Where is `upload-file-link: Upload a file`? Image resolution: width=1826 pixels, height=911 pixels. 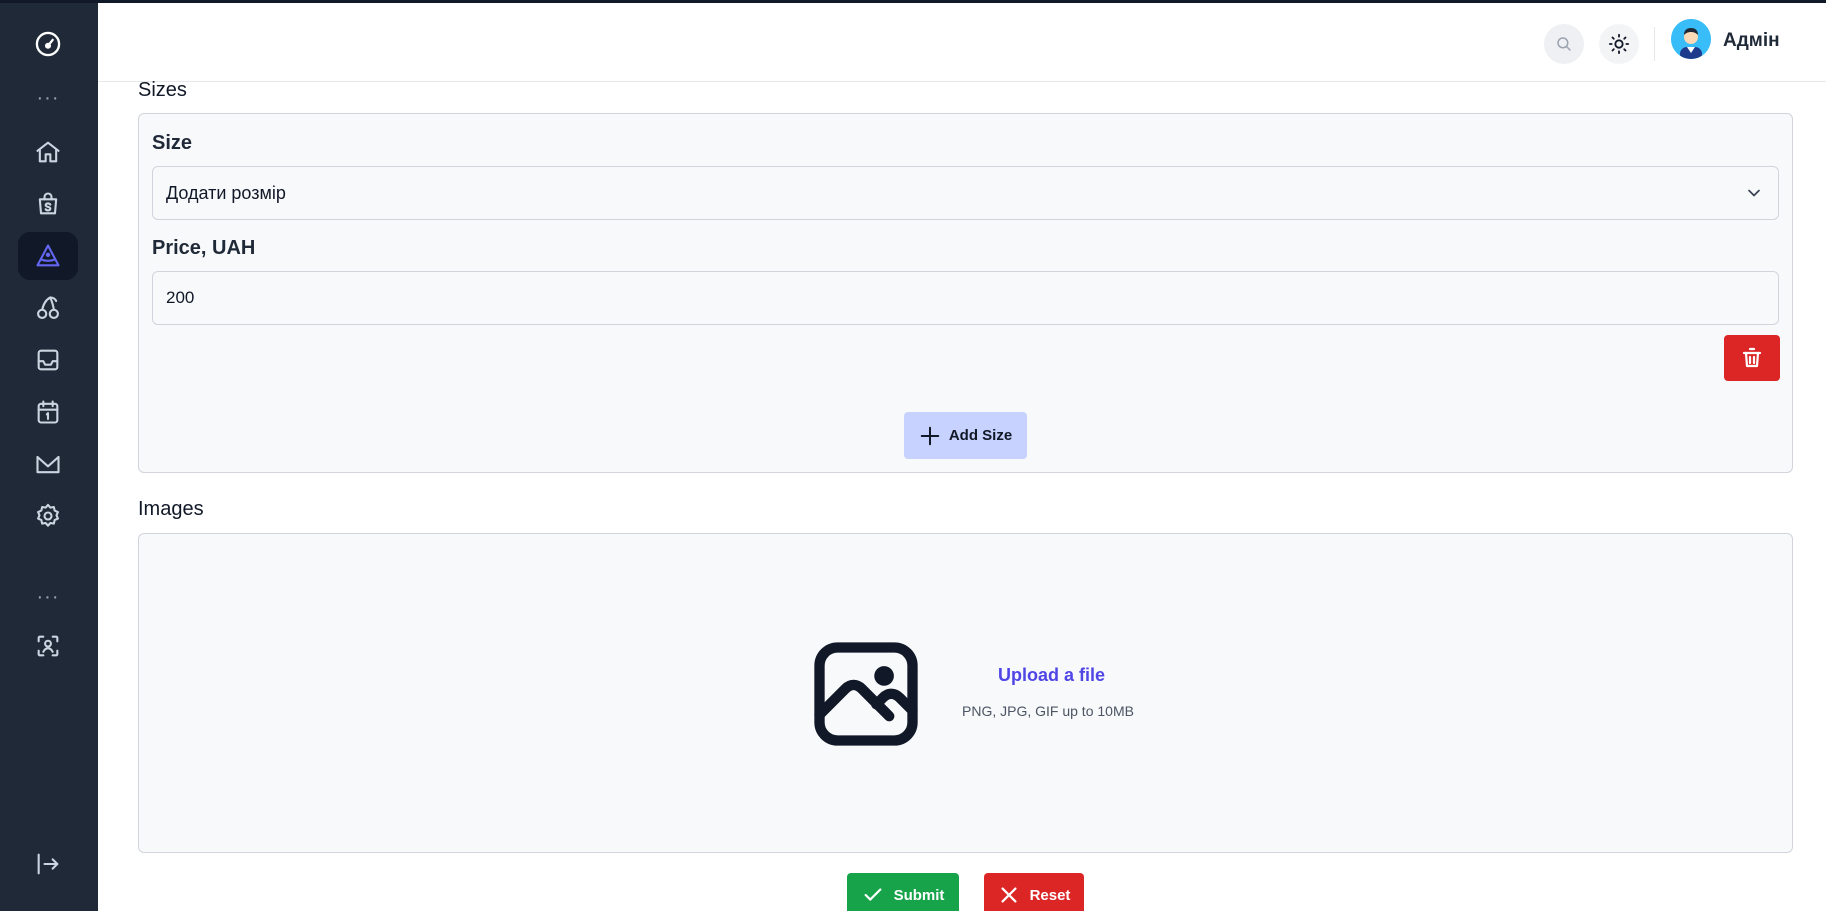
upload-file-link: Upload a file is located at coordinates (1051, 675).